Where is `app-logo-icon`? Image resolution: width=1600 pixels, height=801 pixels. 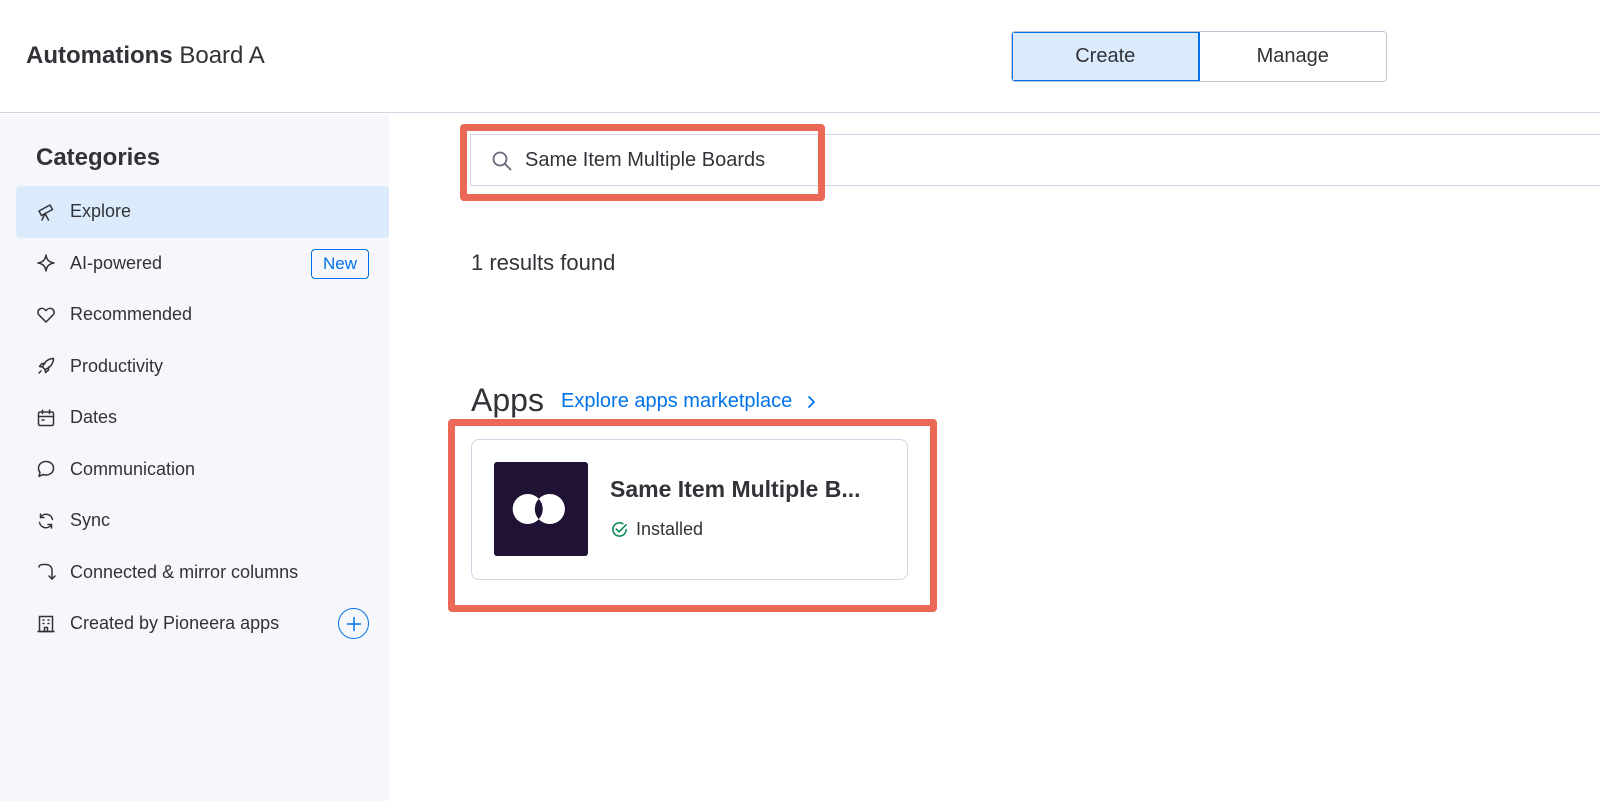
app-logo-icon is located at coordinates (541, 509).